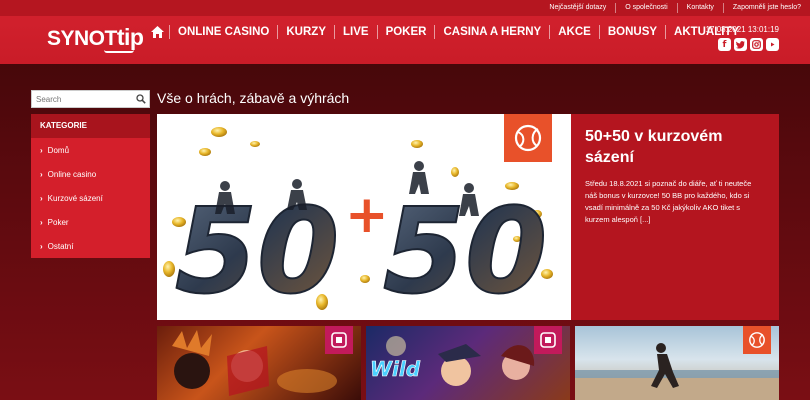 The height and width of the screenshot is (400, 810). What do you see at coordinates (75, 198) in the screenshot?
I see `category-item-label: Kurzové sázení` at bounding box center [75, 198].